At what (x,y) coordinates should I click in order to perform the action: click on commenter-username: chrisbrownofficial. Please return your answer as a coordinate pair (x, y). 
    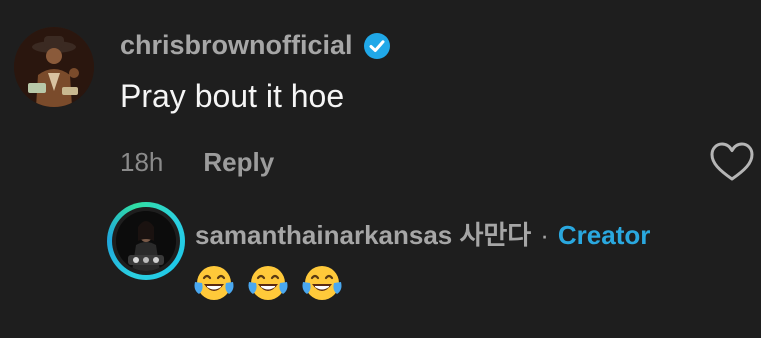
    Looking at the image, I should click on (236, 45).